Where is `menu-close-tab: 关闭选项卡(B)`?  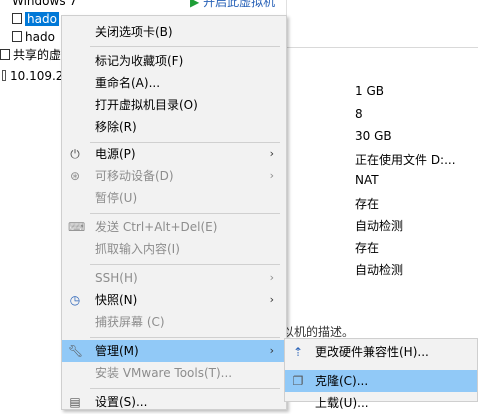 menu-close-tab: 关闭选项卡(B) is located at coordinates (174, 32).